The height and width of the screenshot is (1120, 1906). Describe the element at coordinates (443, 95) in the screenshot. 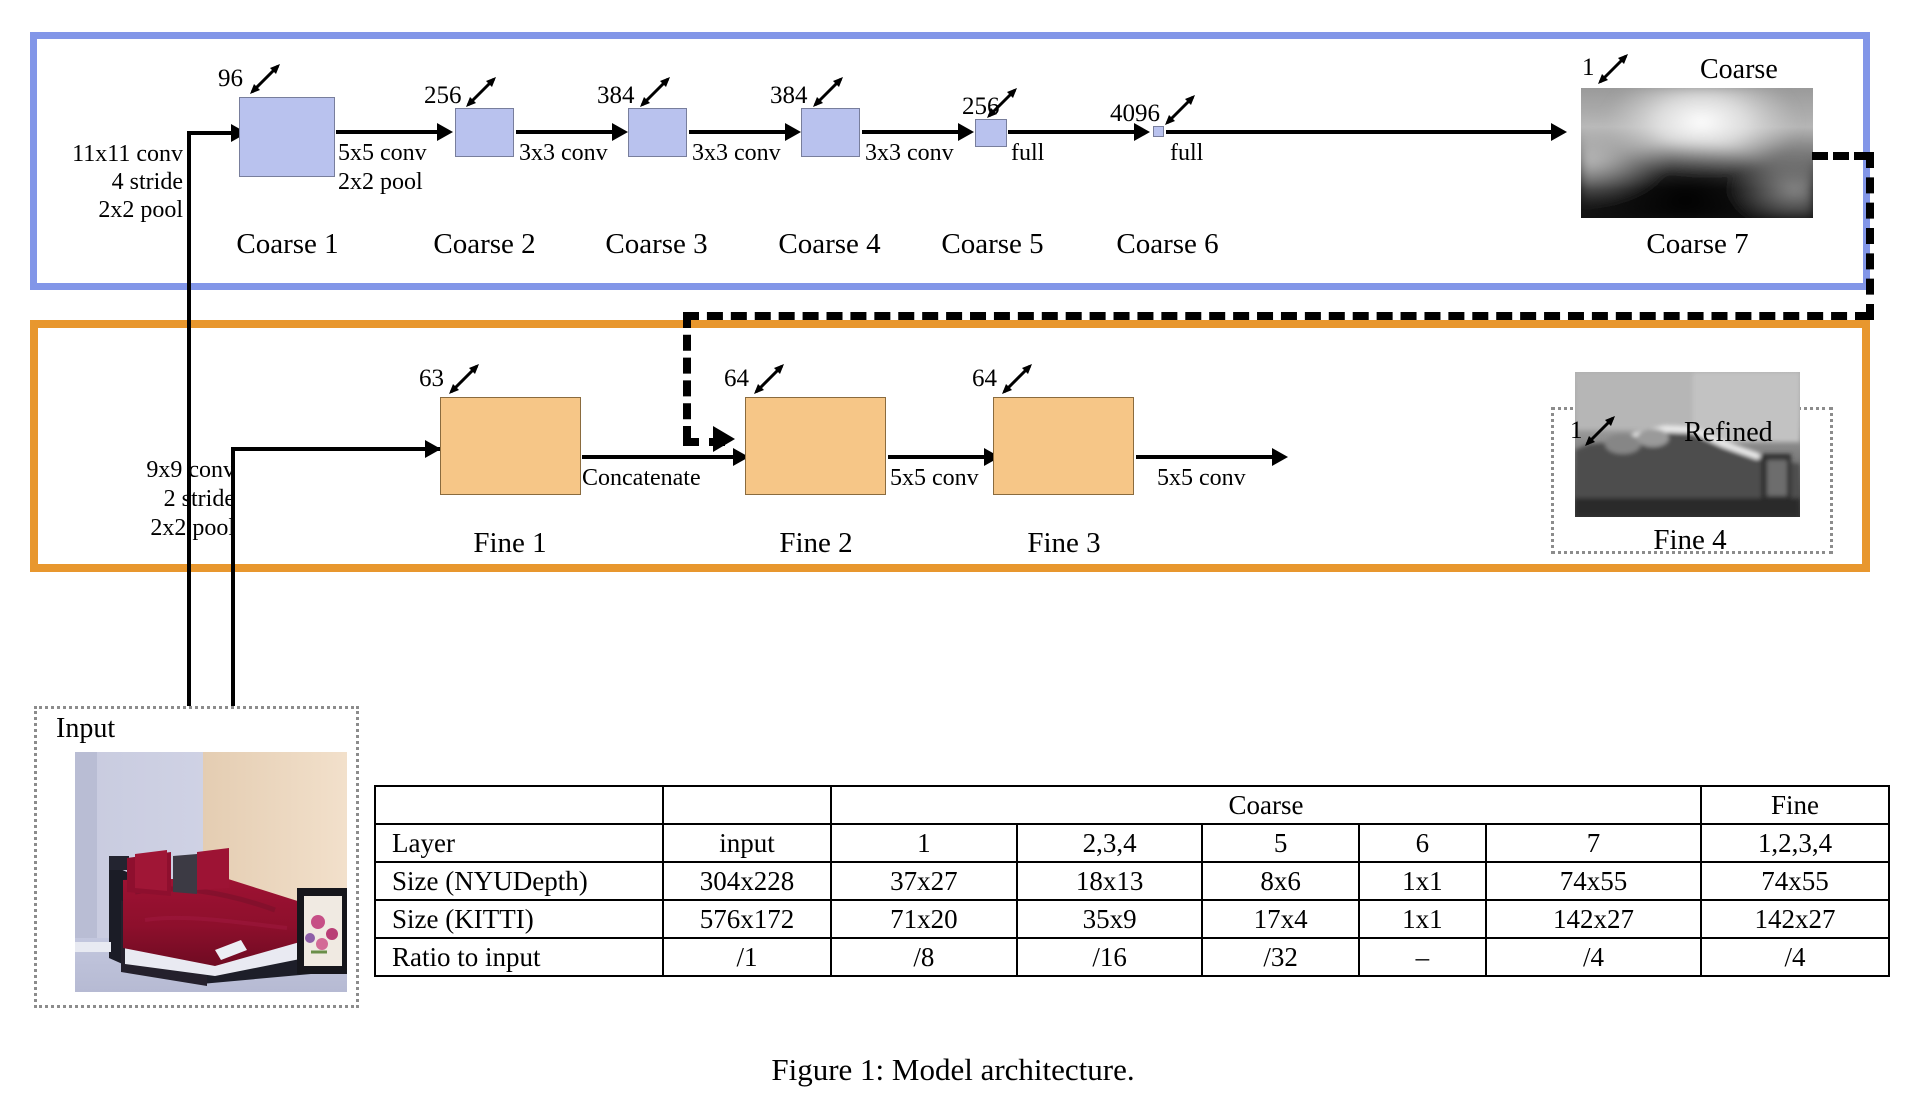

I see `coarse-channels-2: 256` at that location.